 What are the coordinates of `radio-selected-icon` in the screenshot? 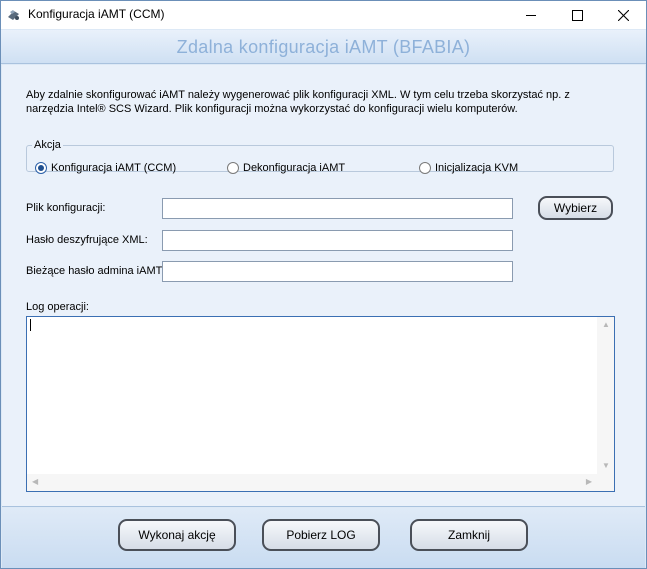 It's located at (41, 168).